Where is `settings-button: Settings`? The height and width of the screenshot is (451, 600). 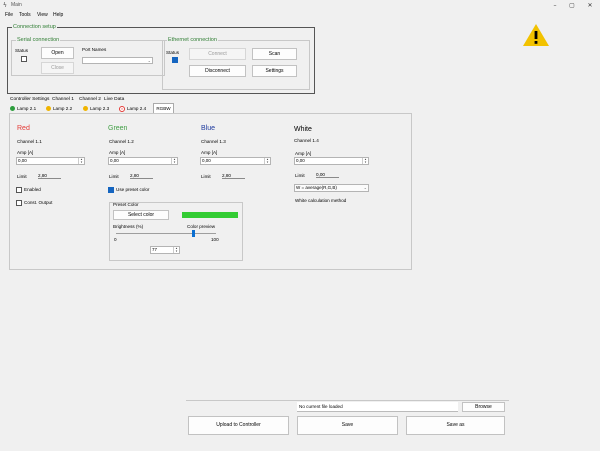
settings-button: Settings is located at coordinates (274, 71).